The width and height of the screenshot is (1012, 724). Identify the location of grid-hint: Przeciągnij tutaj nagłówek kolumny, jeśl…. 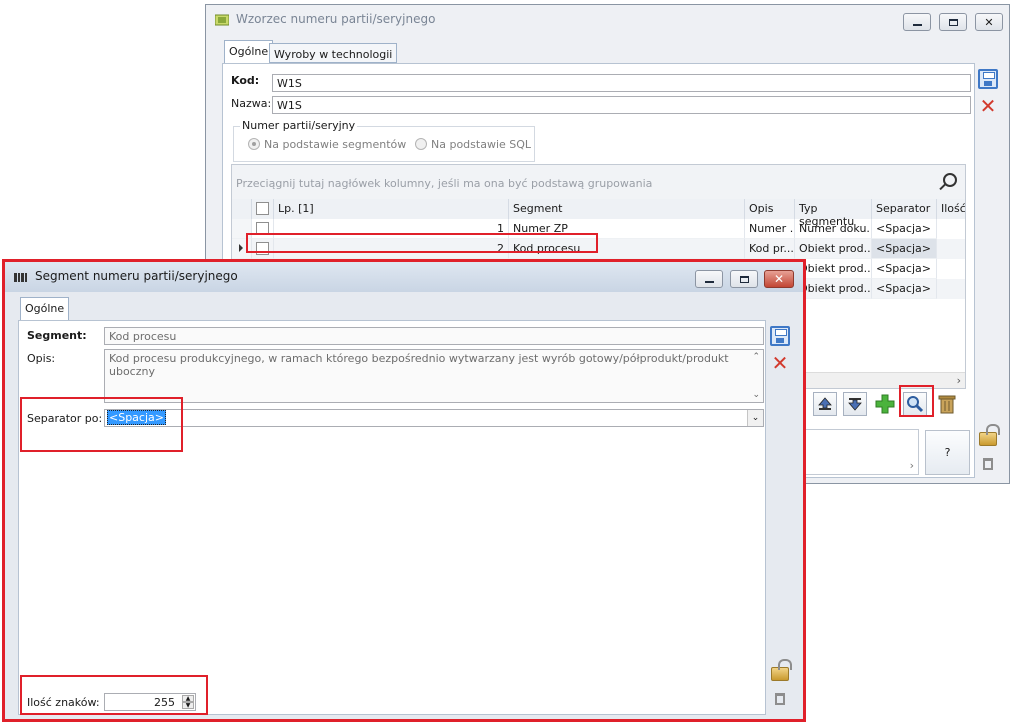
(444, 183).